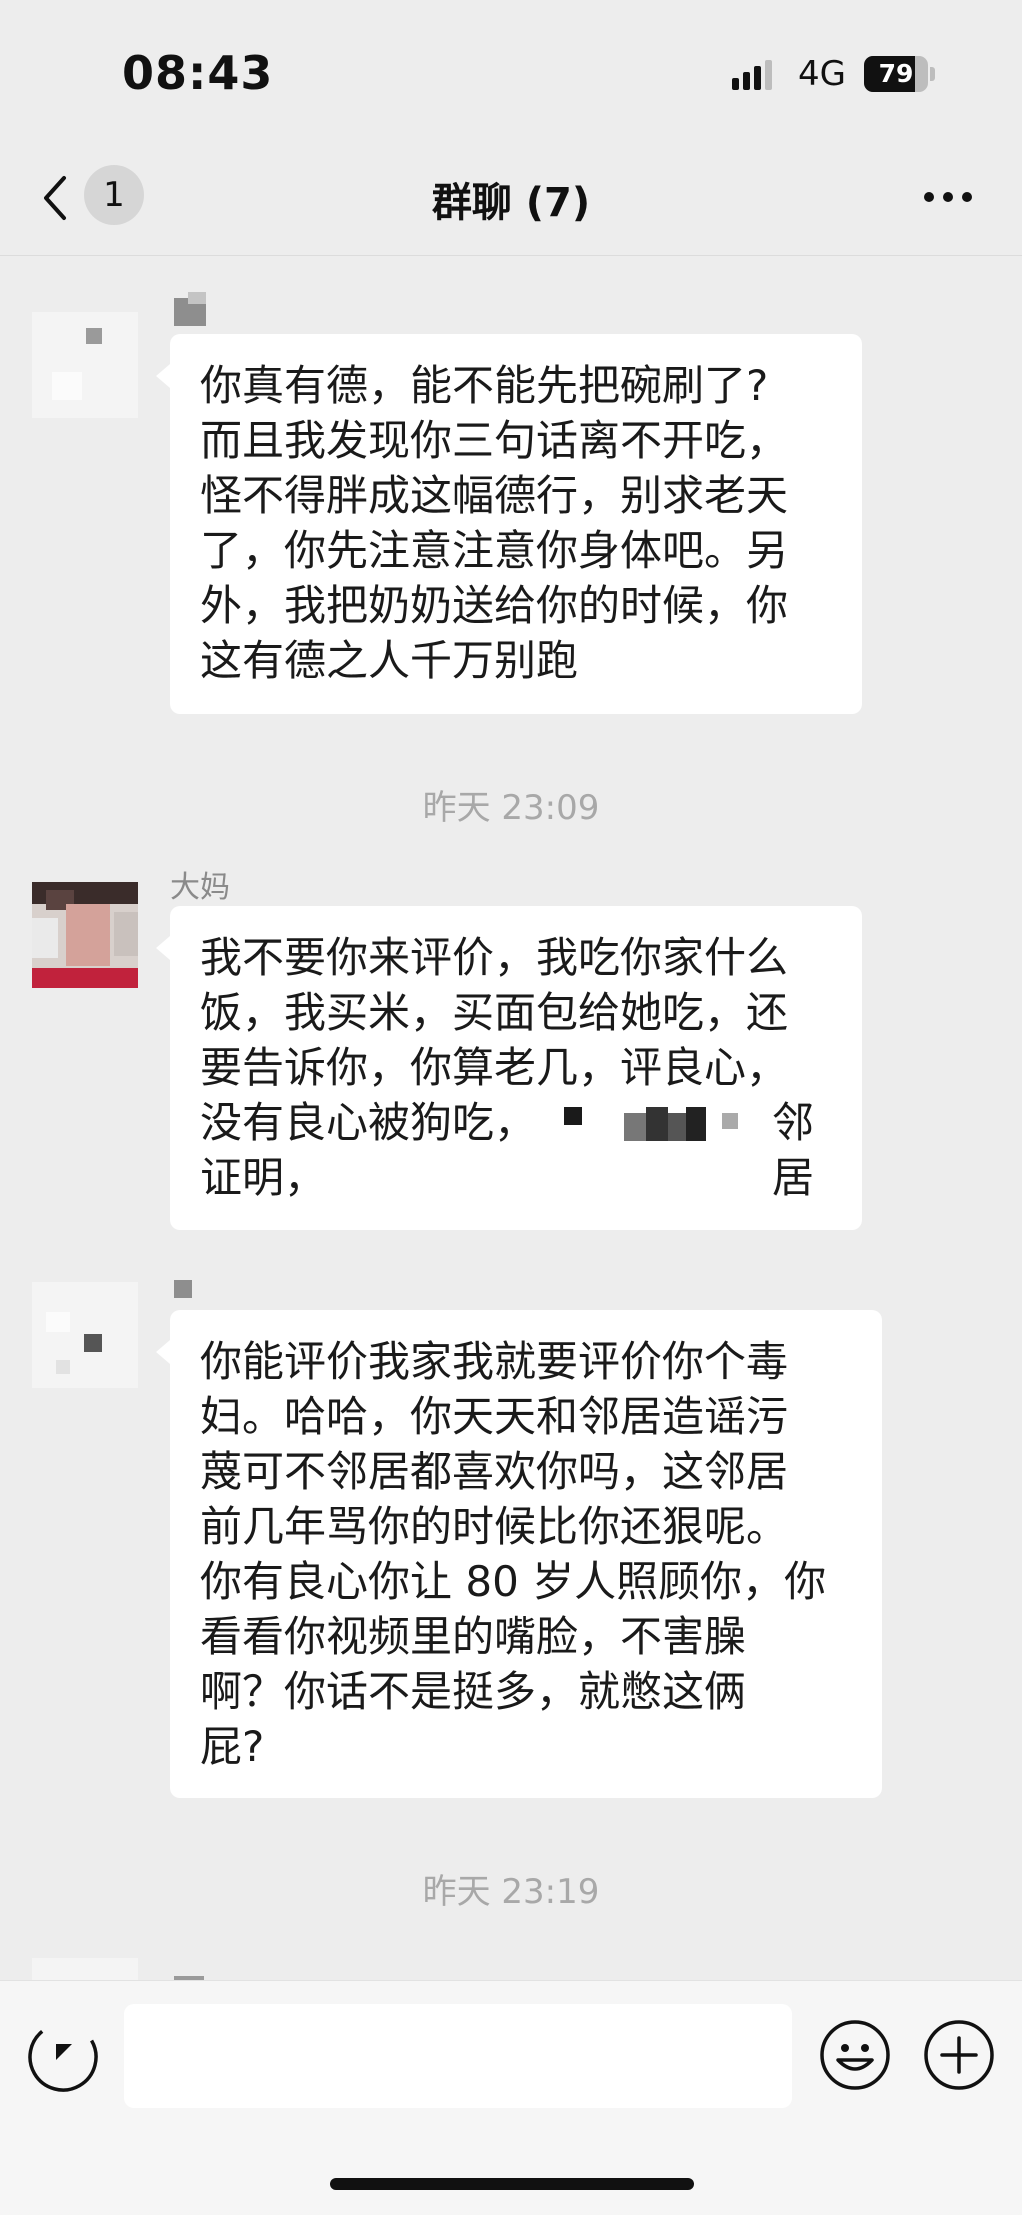 This screenshot has width=1022, height=2215. I want to click on message-line: 怪不得胖成这幅德行，别求老天, so click(494, 495).